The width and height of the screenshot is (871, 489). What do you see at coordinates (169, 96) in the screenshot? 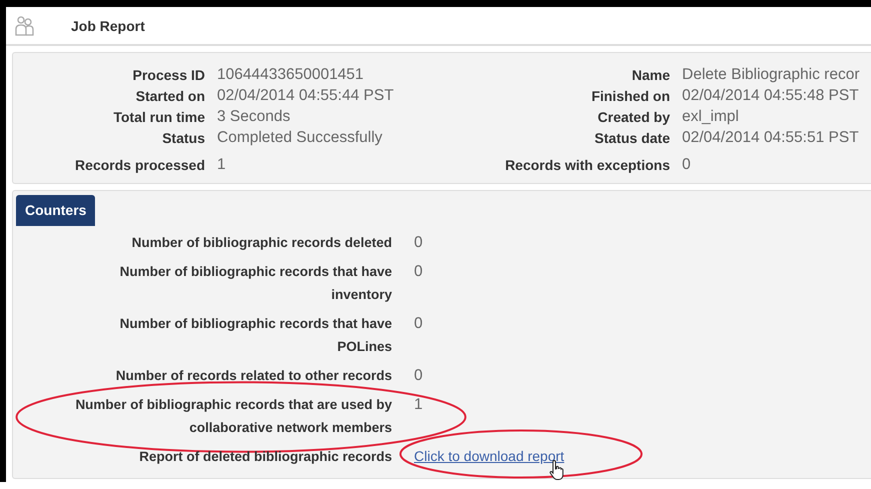
I see `field-label: Started on` at bounding box center [169, 96].